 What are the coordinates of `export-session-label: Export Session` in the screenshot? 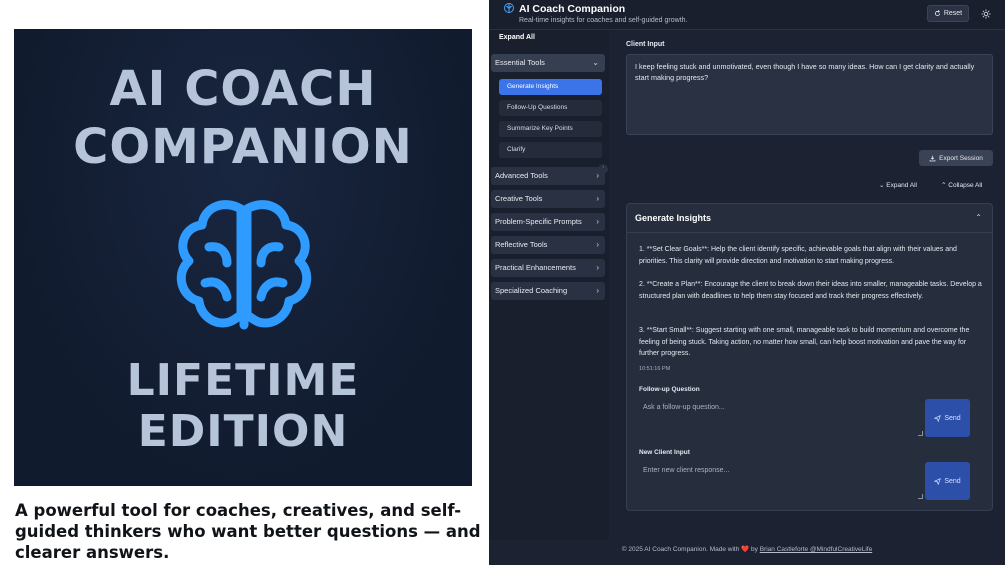 It's located at (961, 158).